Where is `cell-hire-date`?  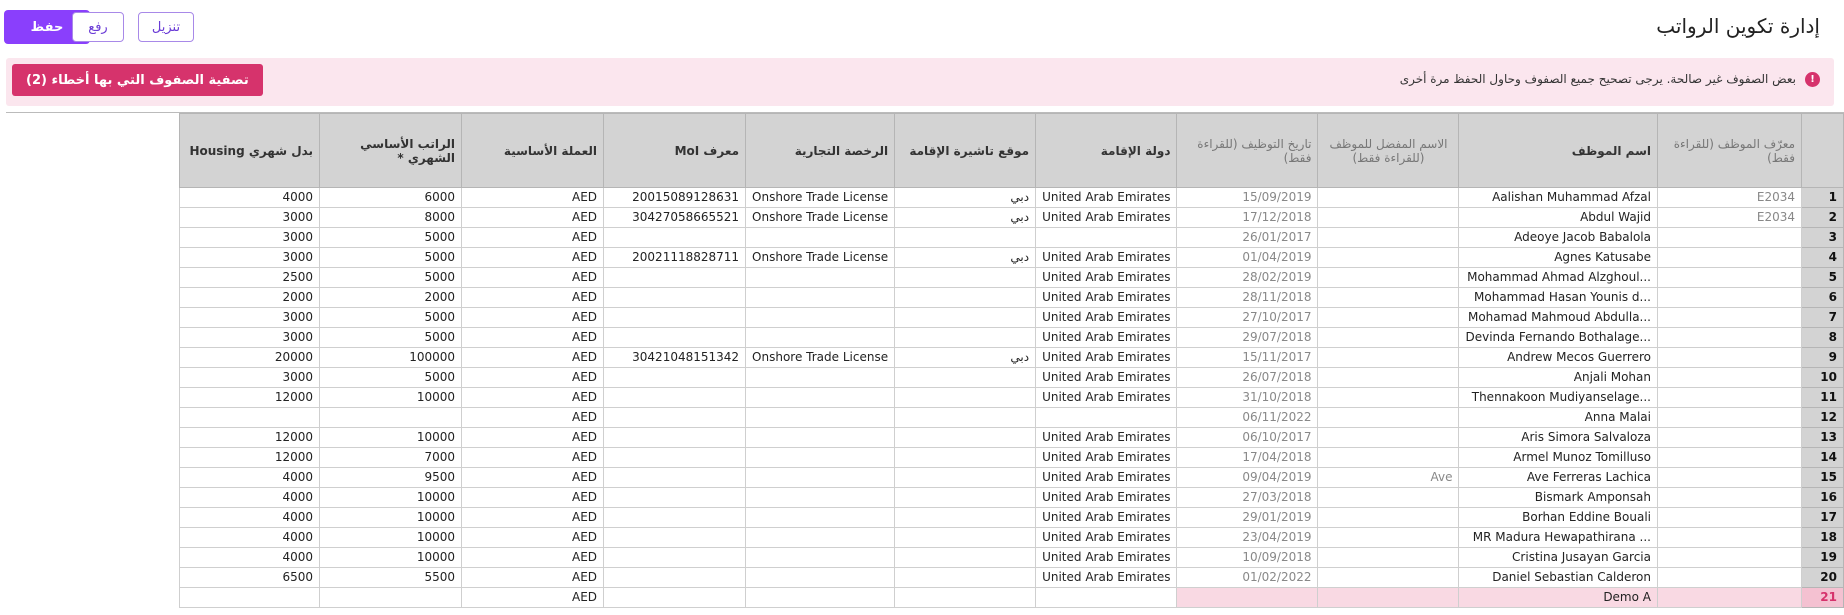
cell-hire-date is located at coordinates (1247, 597).